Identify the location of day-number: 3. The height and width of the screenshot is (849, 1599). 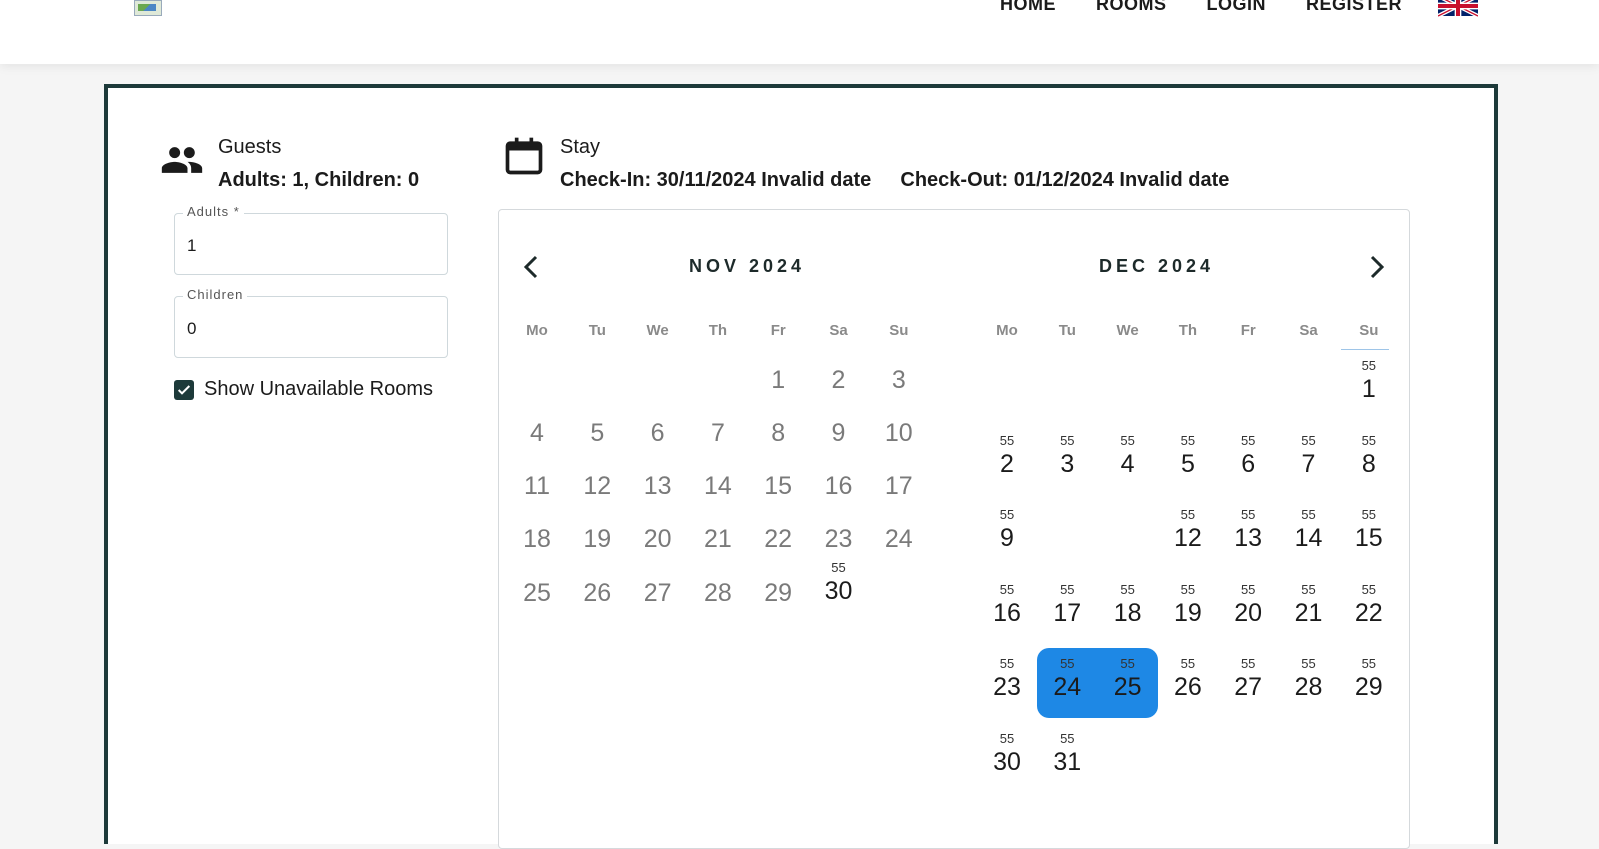
(898, 380).